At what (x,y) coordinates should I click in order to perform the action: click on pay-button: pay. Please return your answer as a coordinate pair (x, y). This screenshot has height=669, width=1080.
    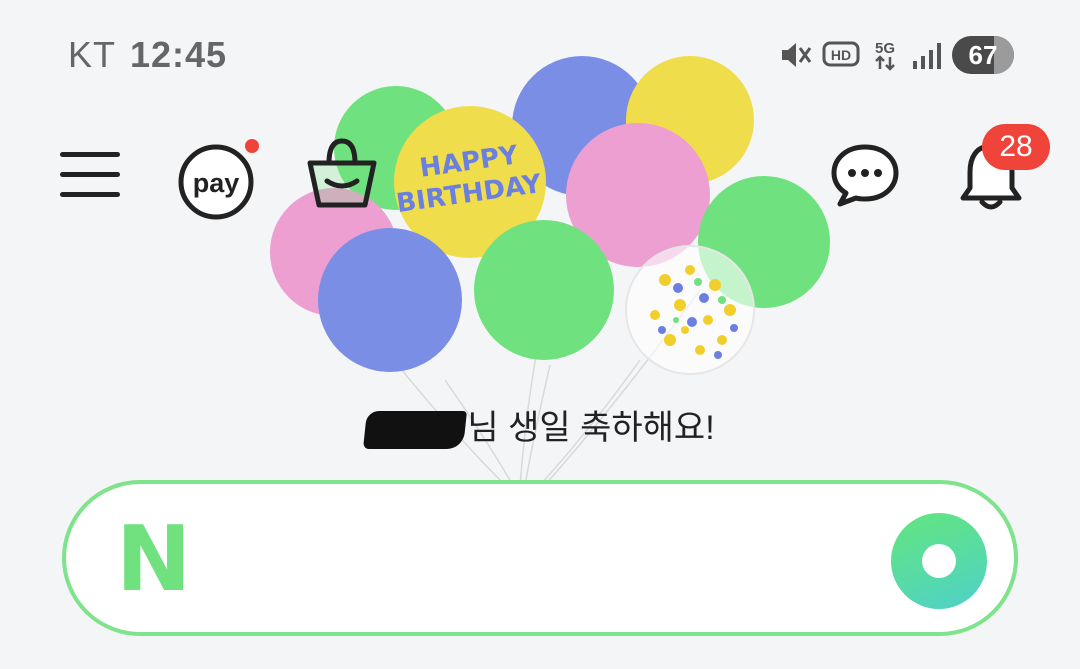
    Looking at the image, I should click on (218, 180).